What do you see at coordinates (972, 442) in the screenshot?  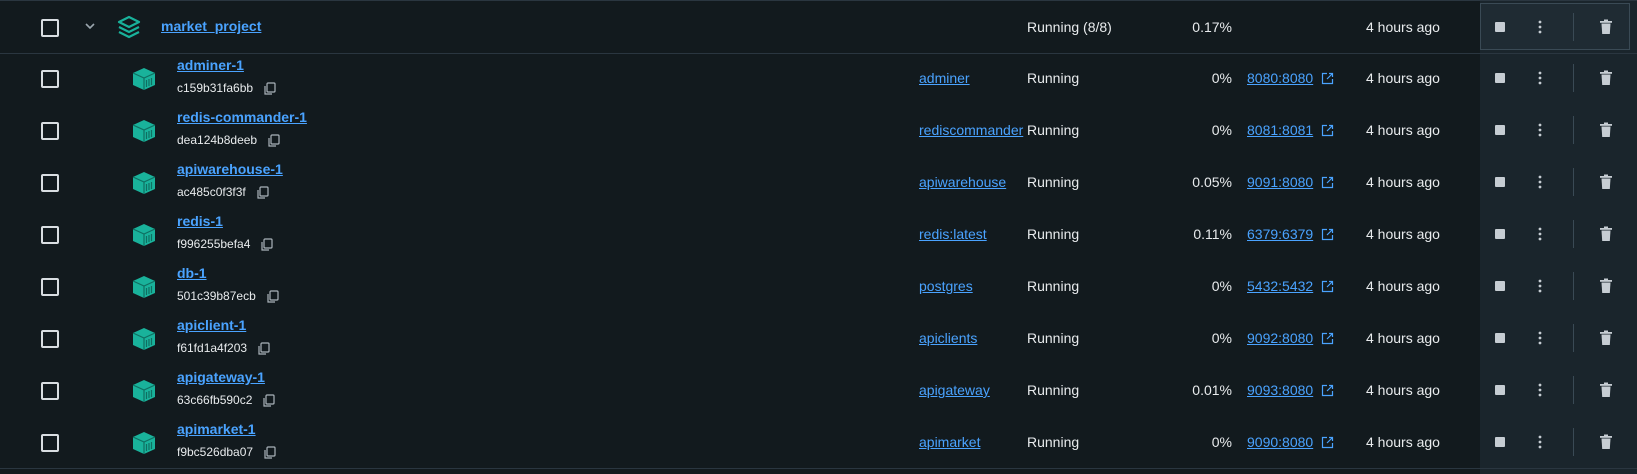 I see `image-link: apimarket` at bounding box center [972, 442].